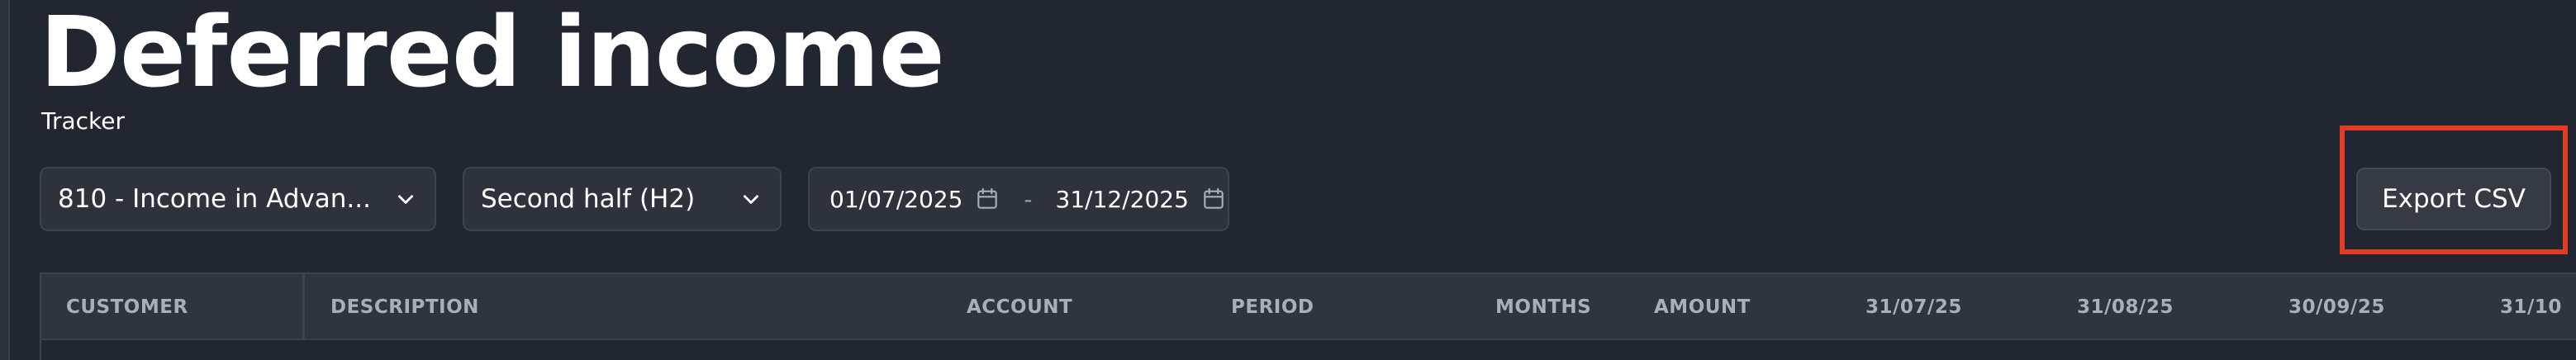 Image resolution: width=2576 pixels, height=360 pixels. What do you see at coordinates (2453, 199) in the screenshot?
I see `export-csv-button: Export CSV` at bounding box center [2453, 199].